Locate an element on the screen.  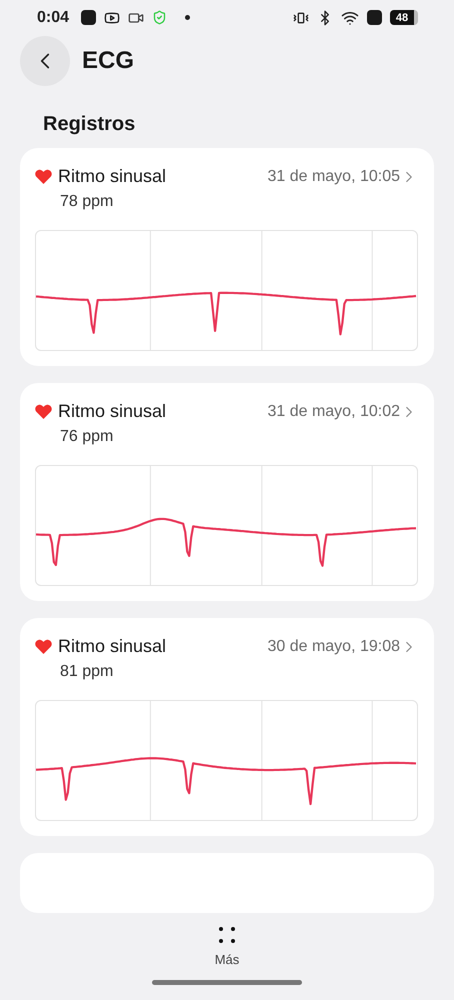
record-date: 30 de mayo, 19:08 is located at coordinates (333, 647).